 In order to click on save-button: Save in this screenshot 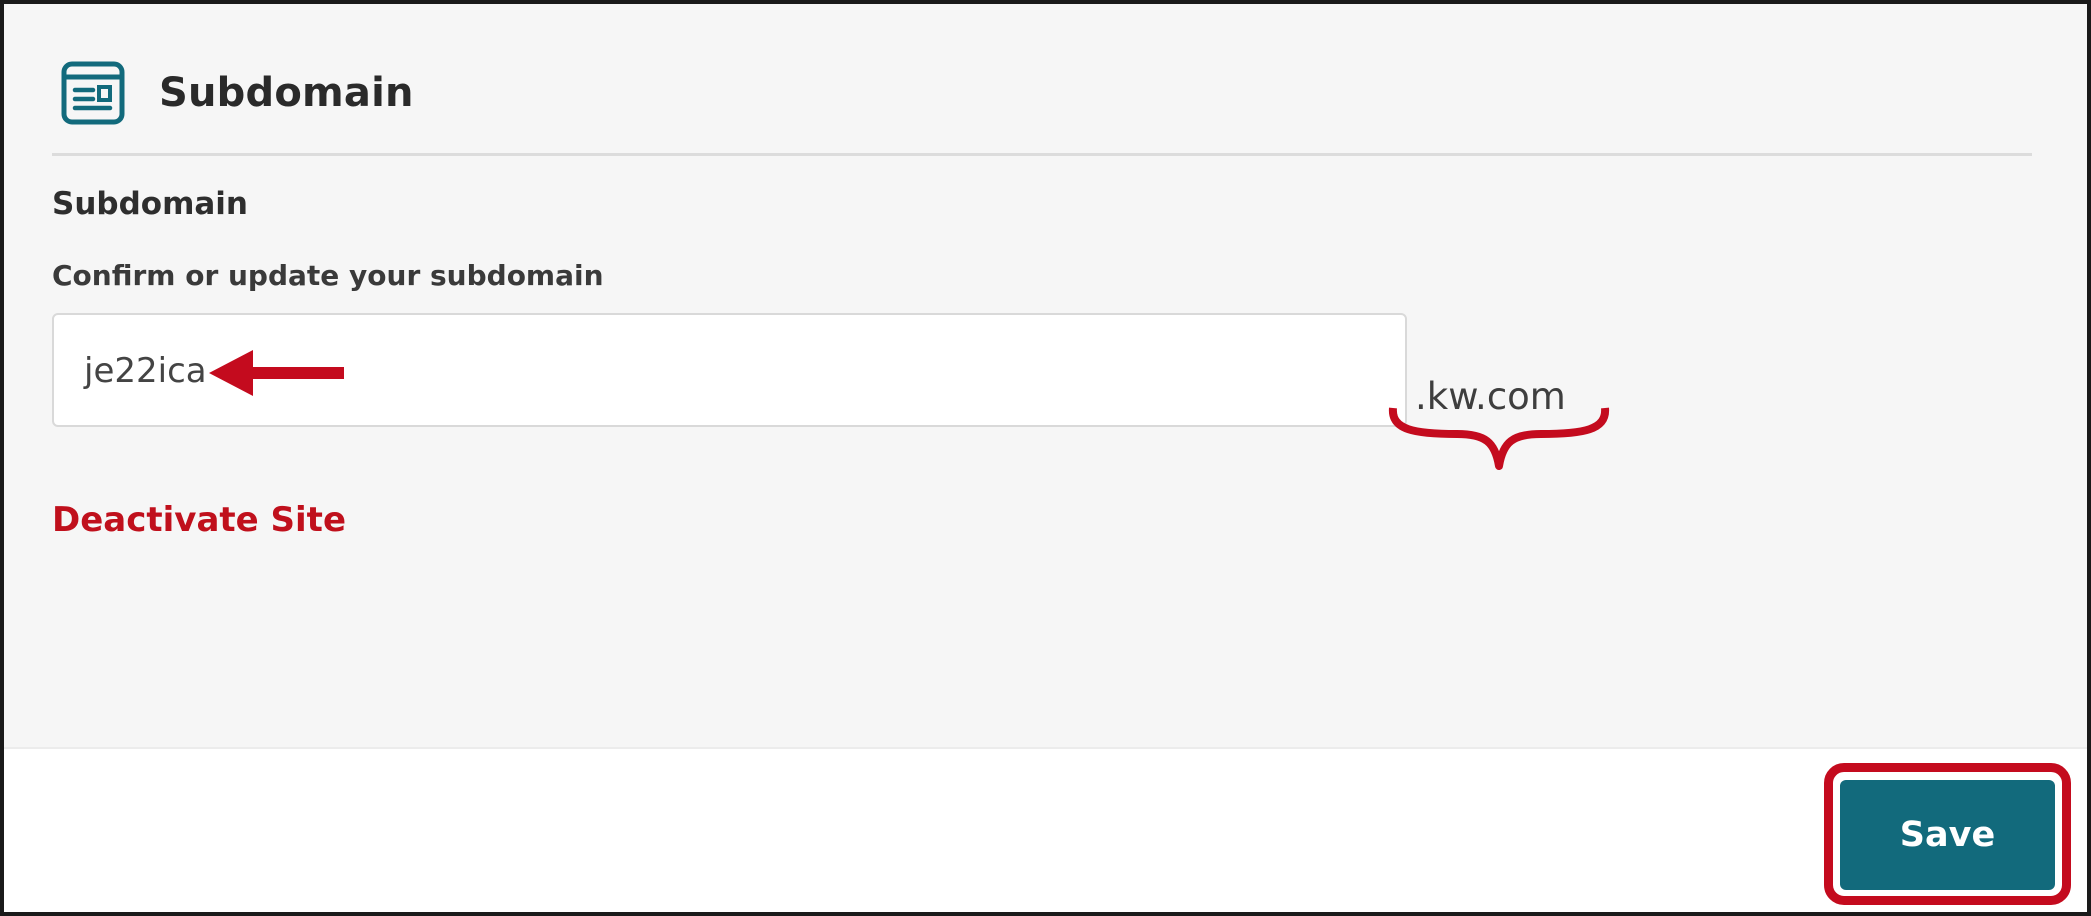, I will do `click(1947, 835)`.